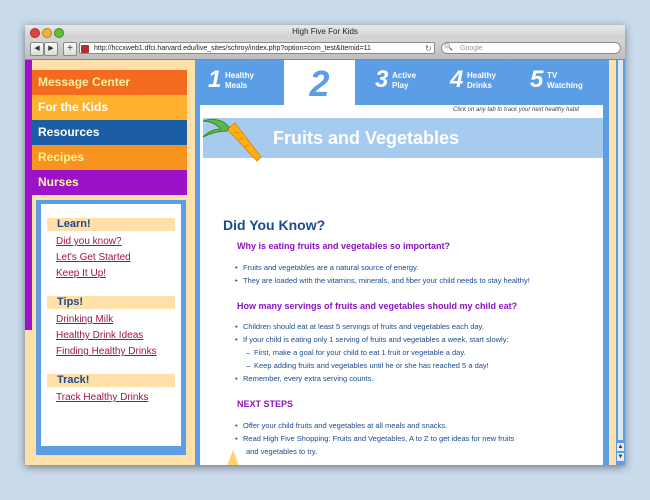 The height and width of the screenshot is (500, 650). Describe the element at coordinates (382, 79) in the screenshot. I see `tab-number: 3` at that location.